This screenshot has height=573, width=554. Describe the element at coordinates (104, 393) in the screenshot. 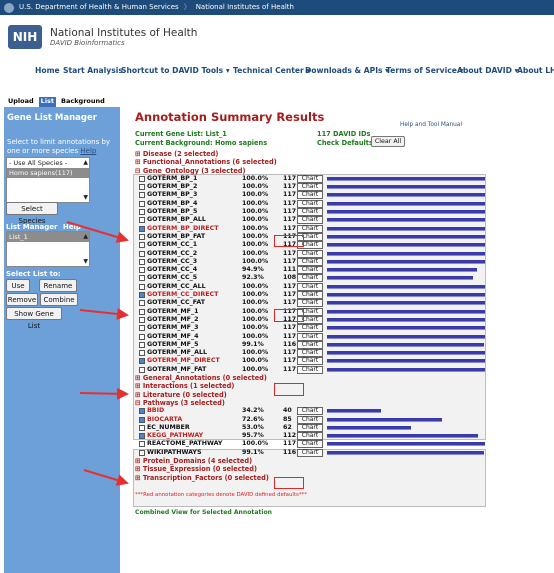

I see `arrow-to-mf-direct-icon` at that location.